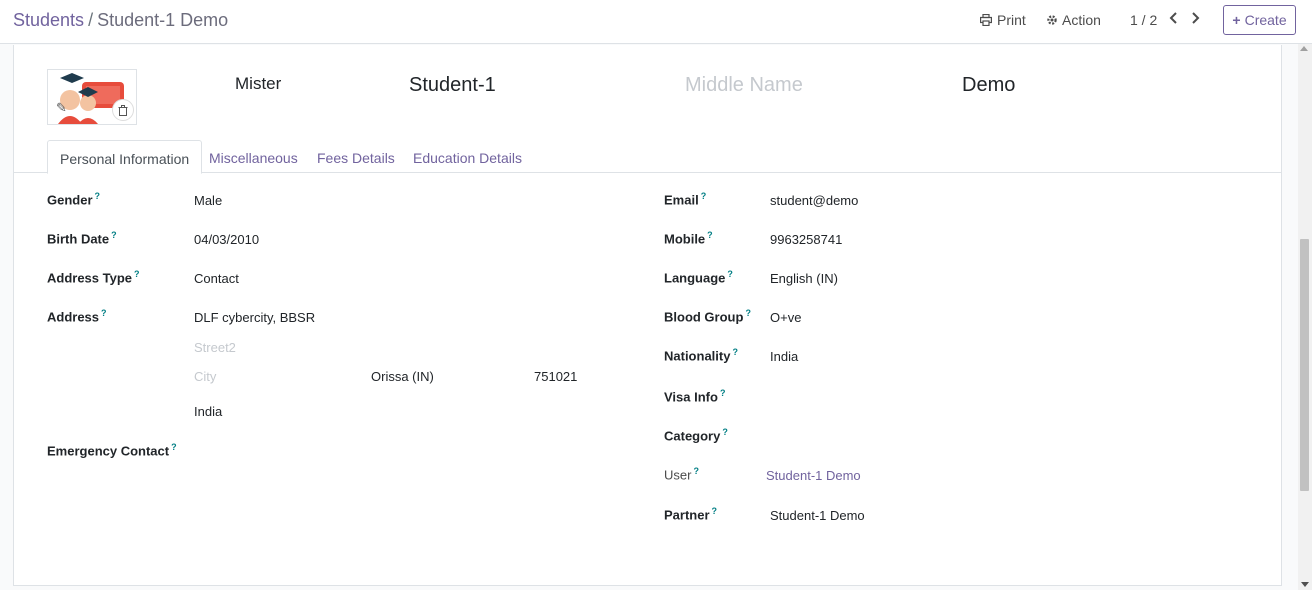 The image size is (1312, 590). Describe the element at coordinates (1011, 20) in the screenshot. I see `print-label: Print` at that location.